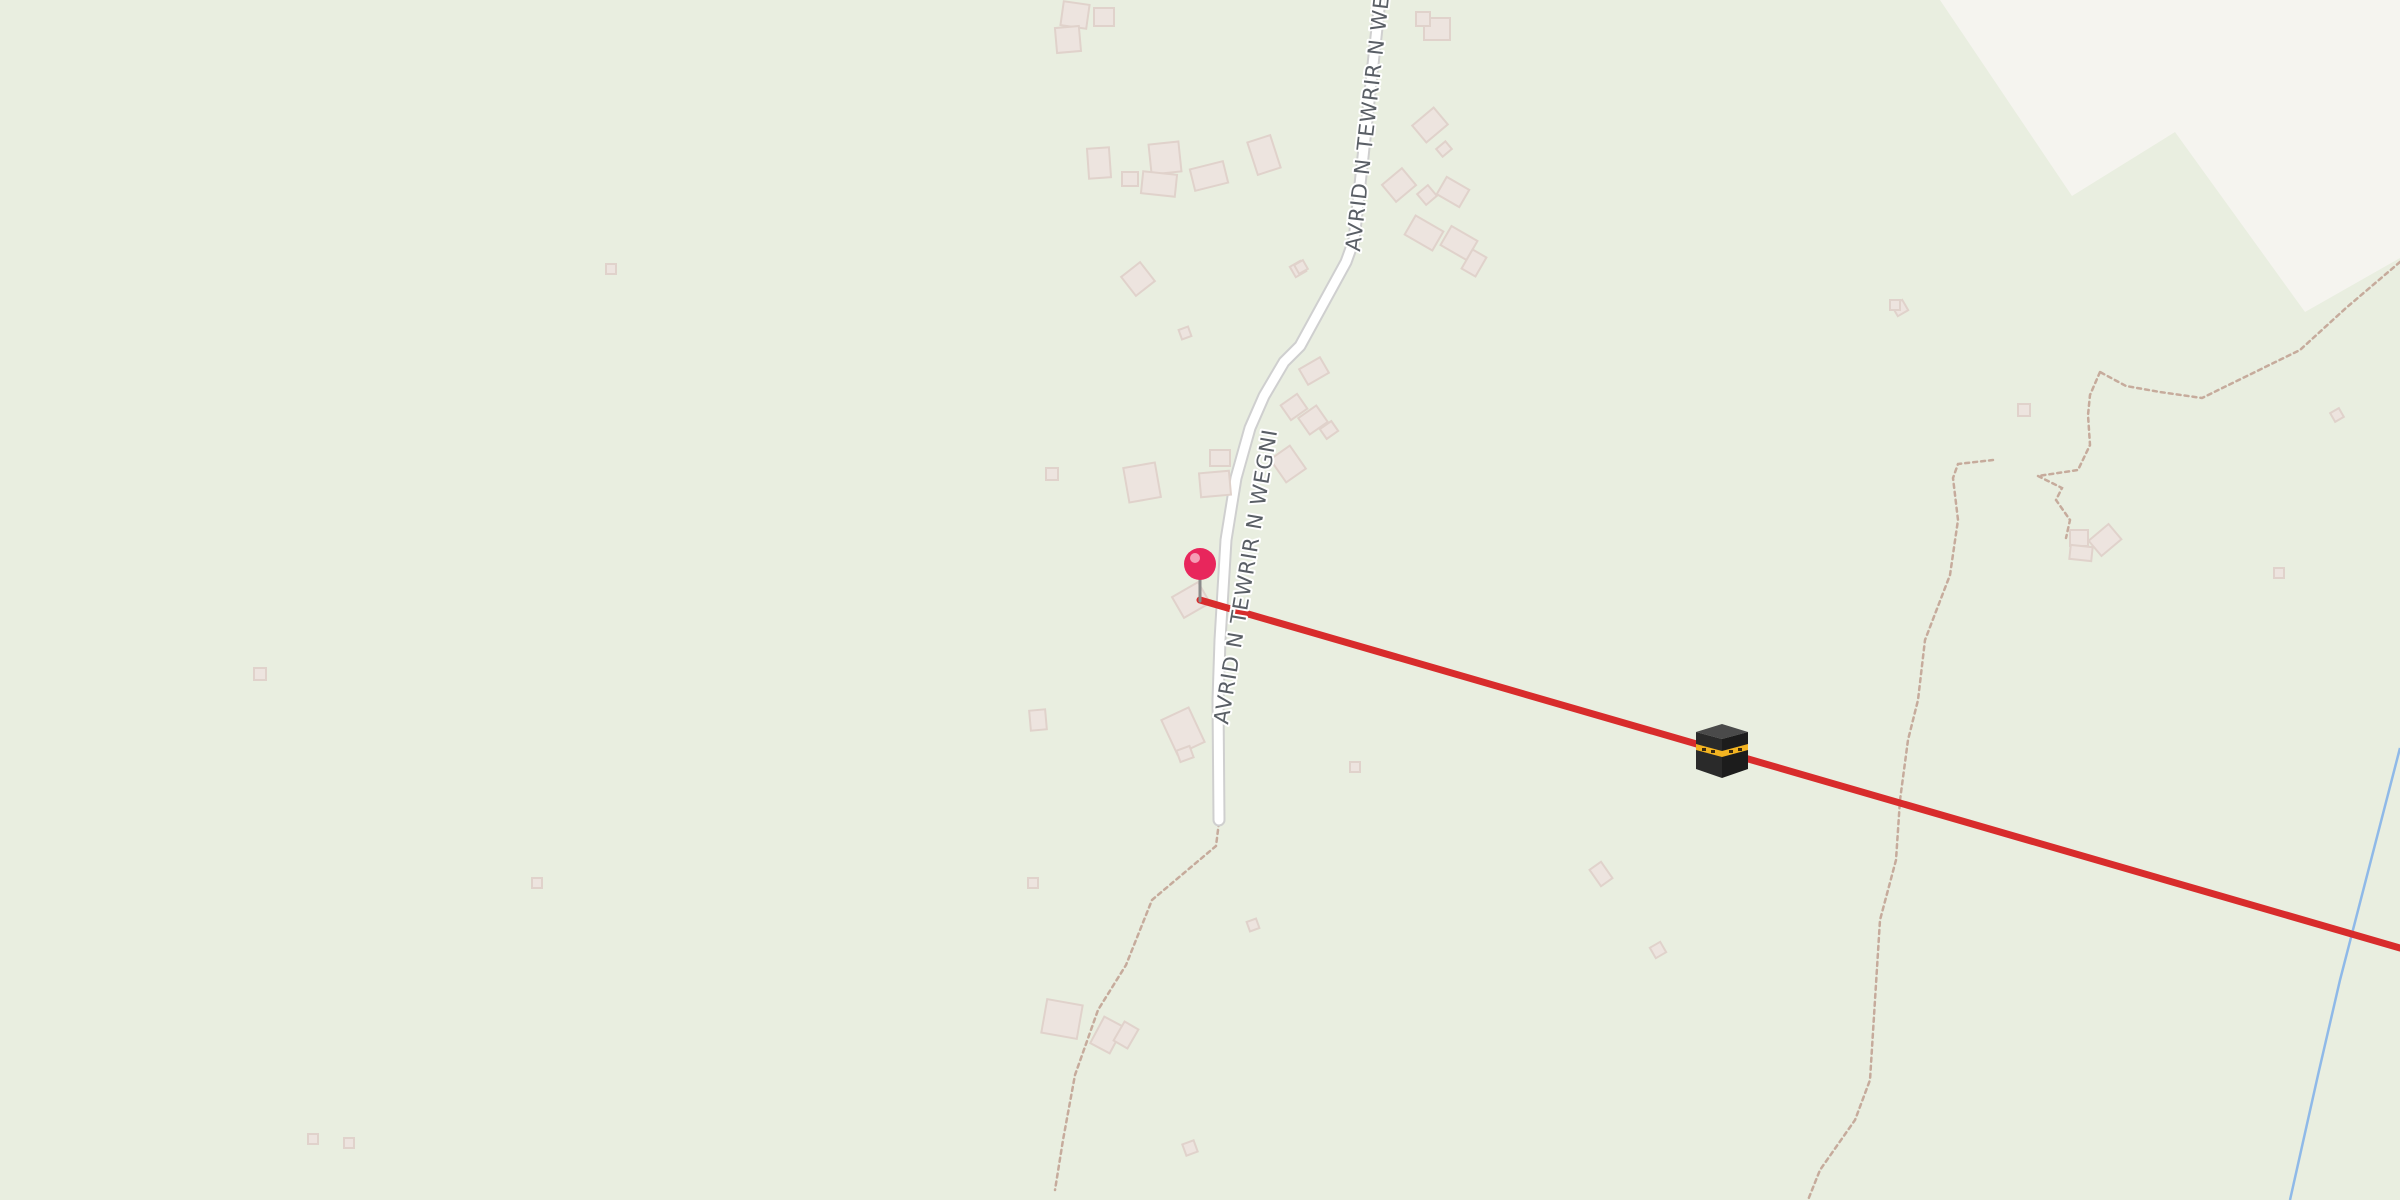  I want to click on kaaba-icon, so click(1722, 751).